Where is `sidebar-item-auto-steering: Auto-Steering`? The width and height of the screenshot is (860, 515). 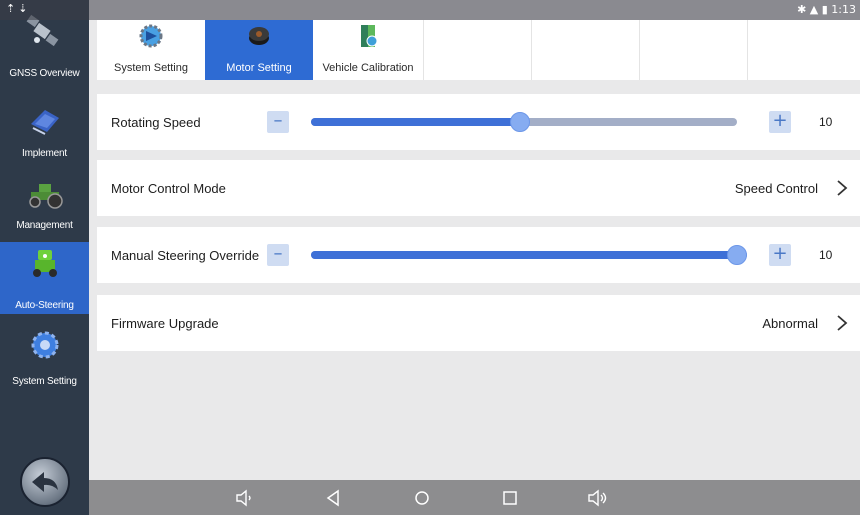 sidebar-item-auto-steering: Auto-Steering is located at coordinates (44, 278).